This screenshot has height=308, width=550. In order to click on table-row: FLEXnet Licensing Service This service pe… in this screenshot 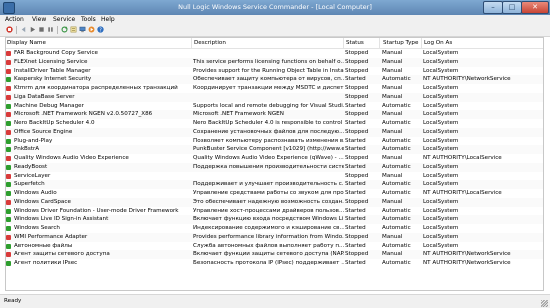, I will do `click(274, 62)`.